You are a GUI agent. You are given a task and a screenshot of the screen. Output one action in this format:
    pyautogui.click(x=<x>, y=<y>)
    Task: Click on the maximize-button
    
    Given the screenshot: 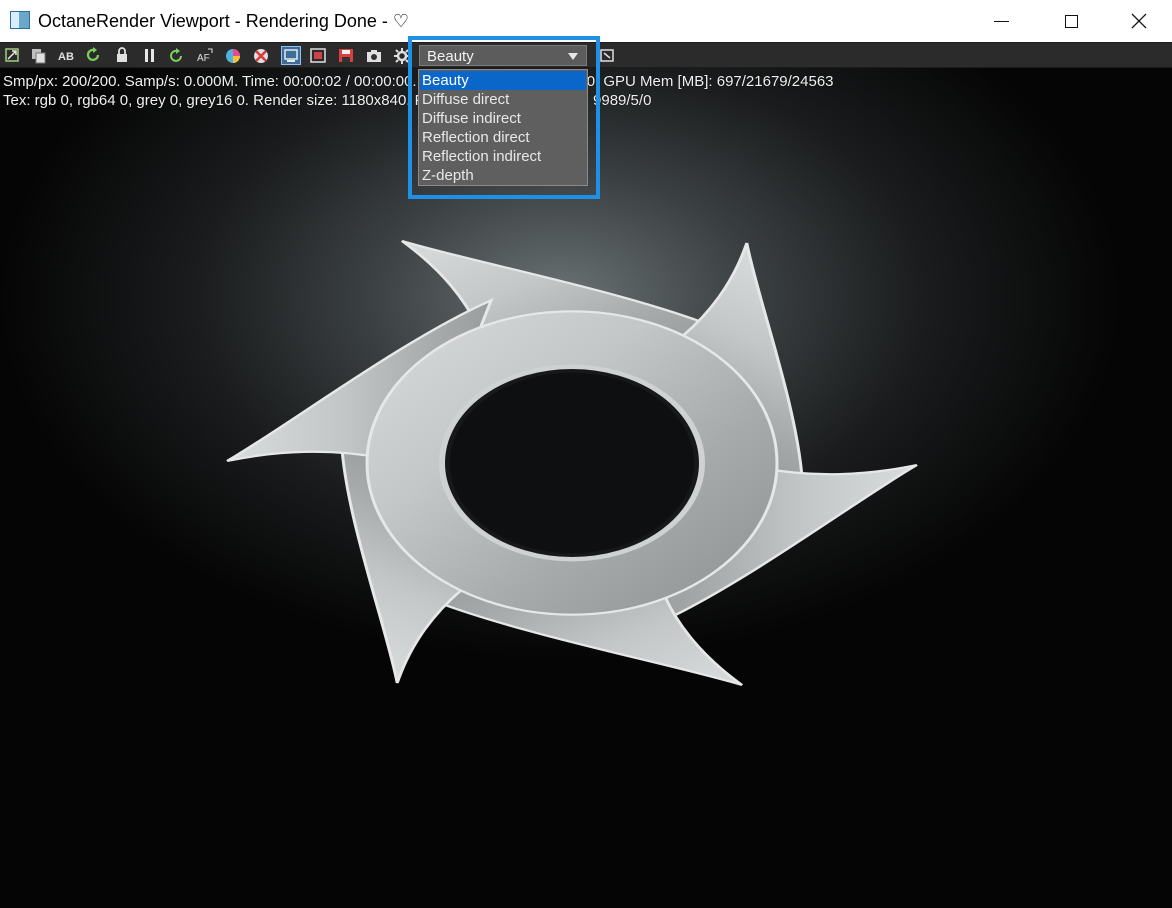 What is the action you would take?
    pyautogui.click(x=1071, y=21)
    